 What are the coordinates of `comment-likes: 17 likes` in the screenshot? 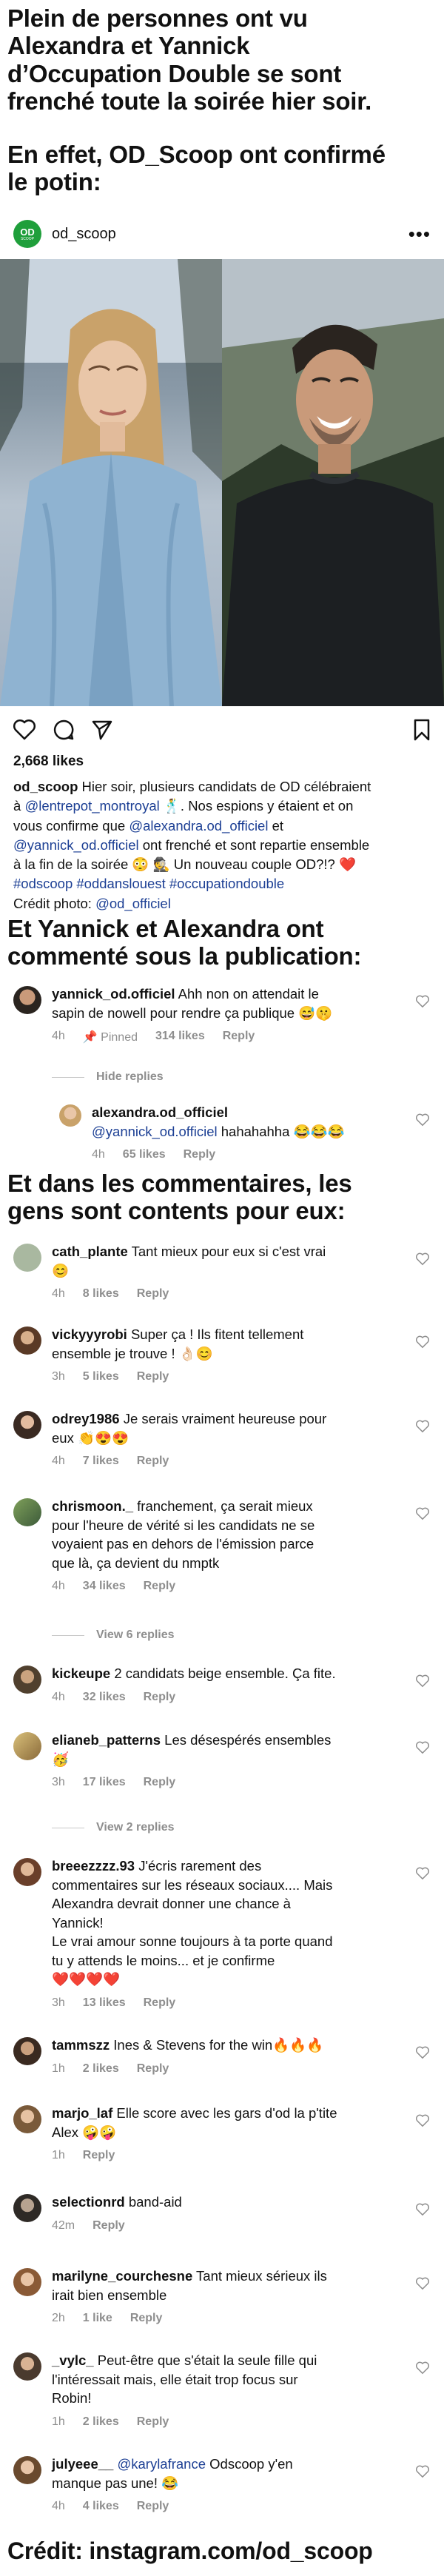 It's located at (104, 1782).